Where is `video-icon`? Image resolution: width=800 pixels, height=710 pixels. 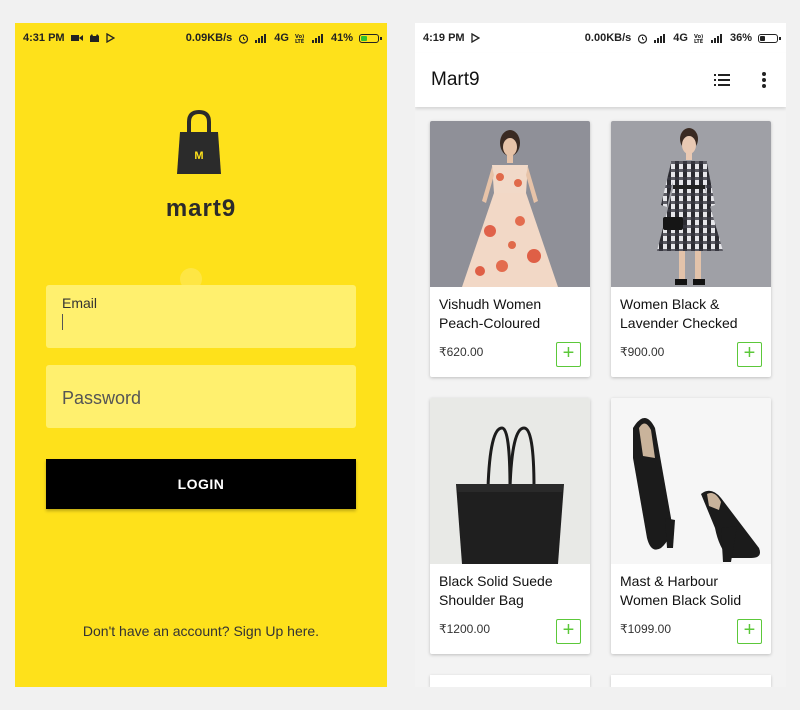 video-icon is located at coordinates (76, 38).